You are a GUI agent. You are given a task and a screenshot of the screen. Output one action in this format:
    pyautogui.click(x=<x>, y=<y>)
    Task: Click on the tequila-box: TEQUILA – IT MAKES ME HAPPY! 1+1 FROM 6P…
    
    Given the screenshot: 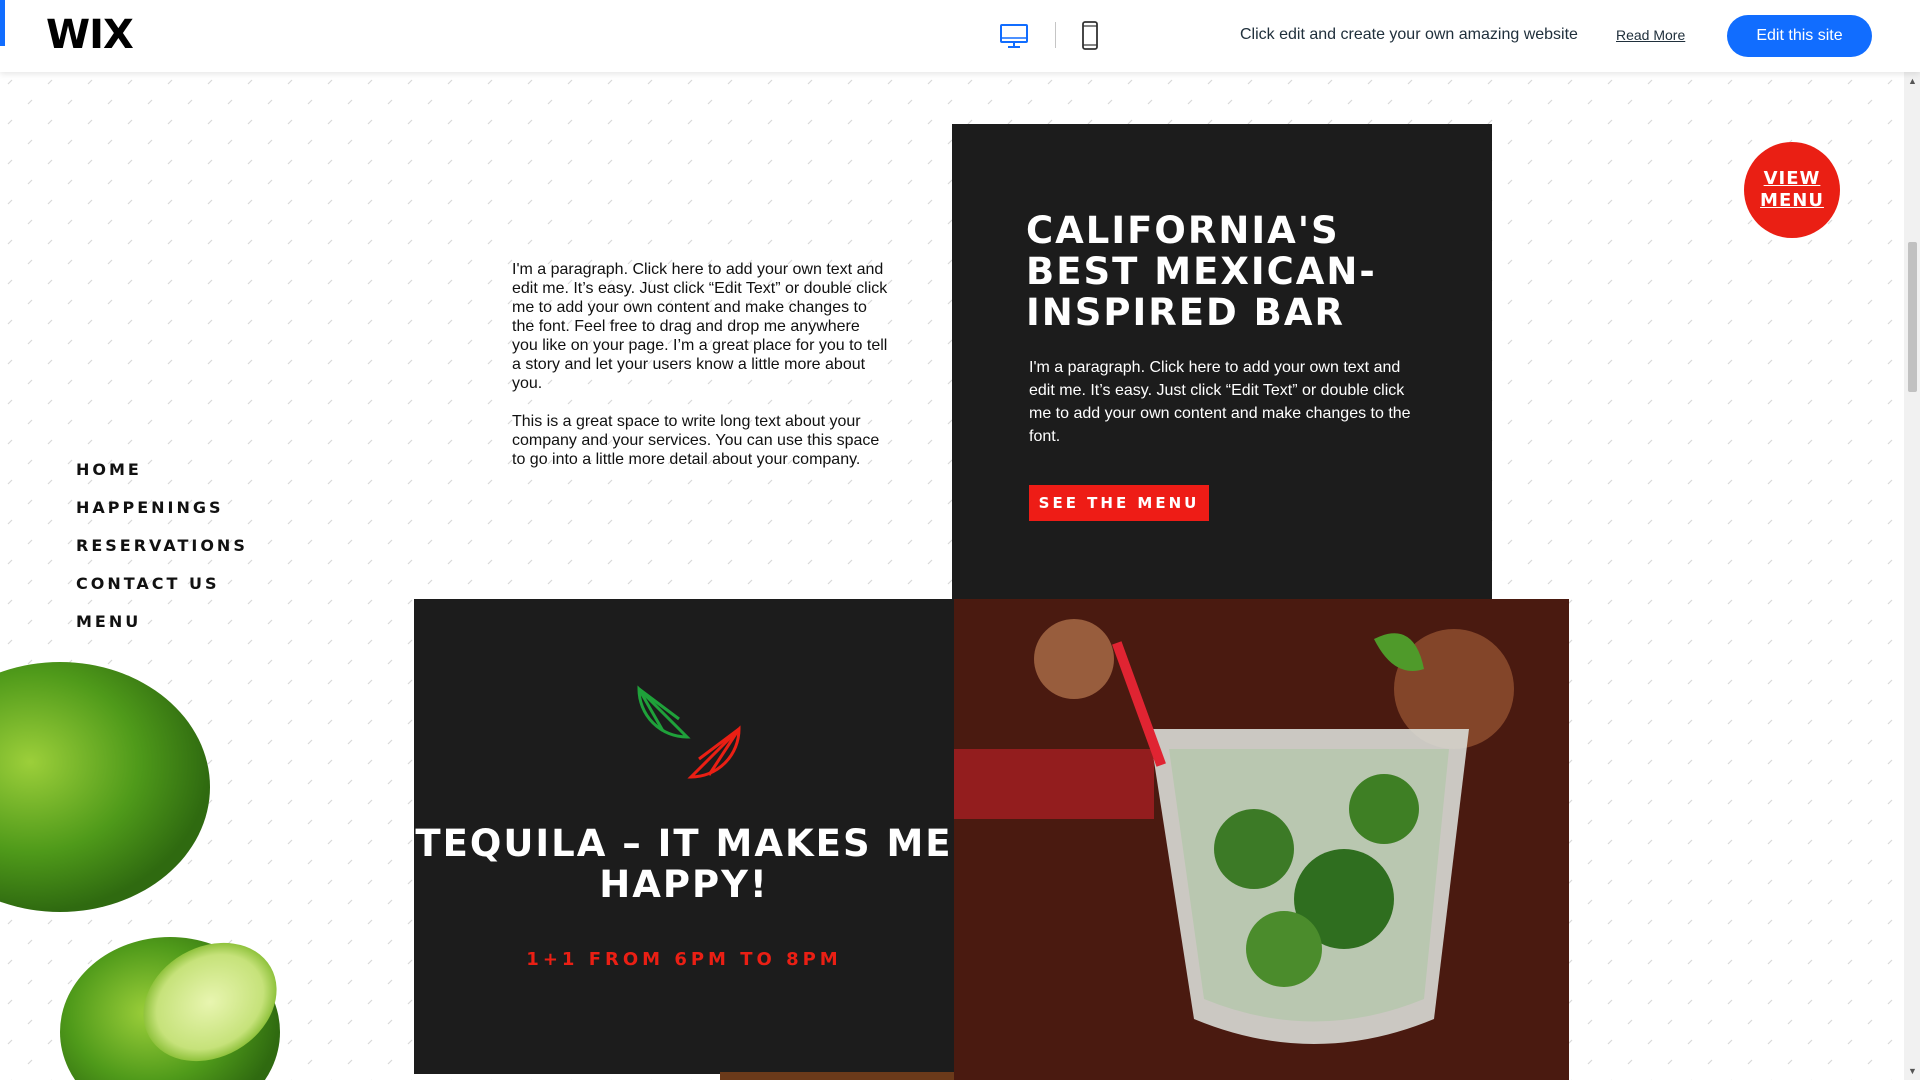 What is the action you would take?
    pyautogui.click(x=684, y=836)
    